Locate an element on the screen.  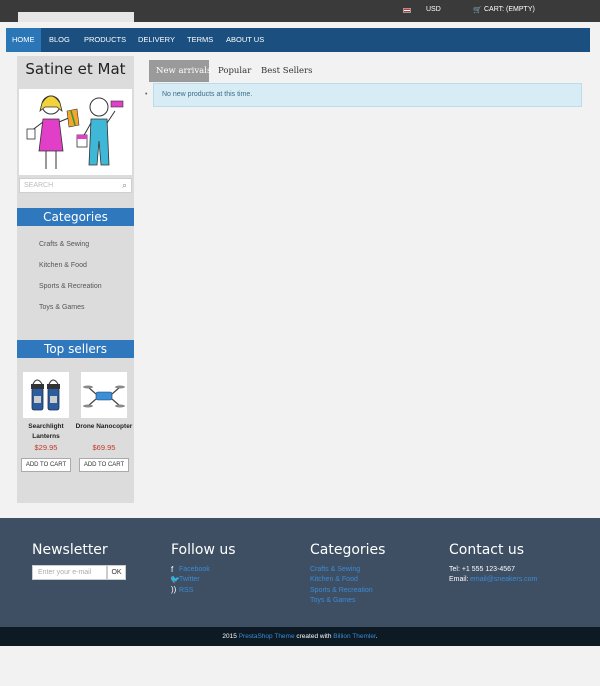
footer-contact-tel: Tel: +1 555 123-4567 is located at coordinates (482, 569).